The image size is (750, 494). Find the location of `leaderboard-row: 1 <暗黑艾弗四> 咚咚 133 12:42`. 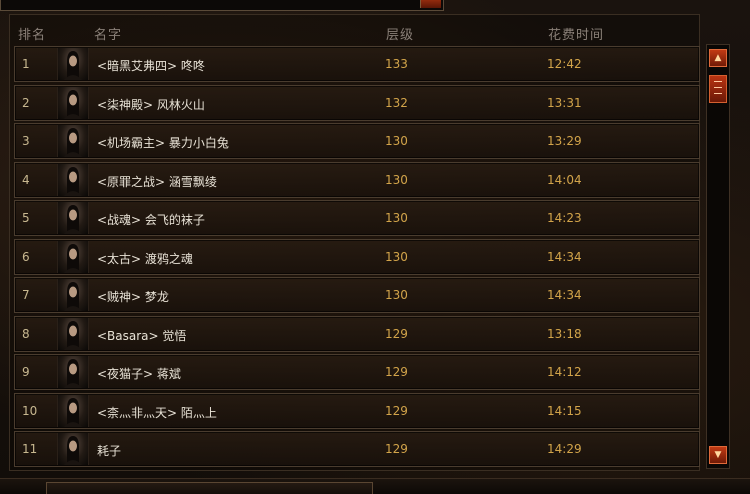

leaderboard-row: 1 <暗黑艾弗四> 咚咚 133 12:42 is located at coordinates (357, 64).